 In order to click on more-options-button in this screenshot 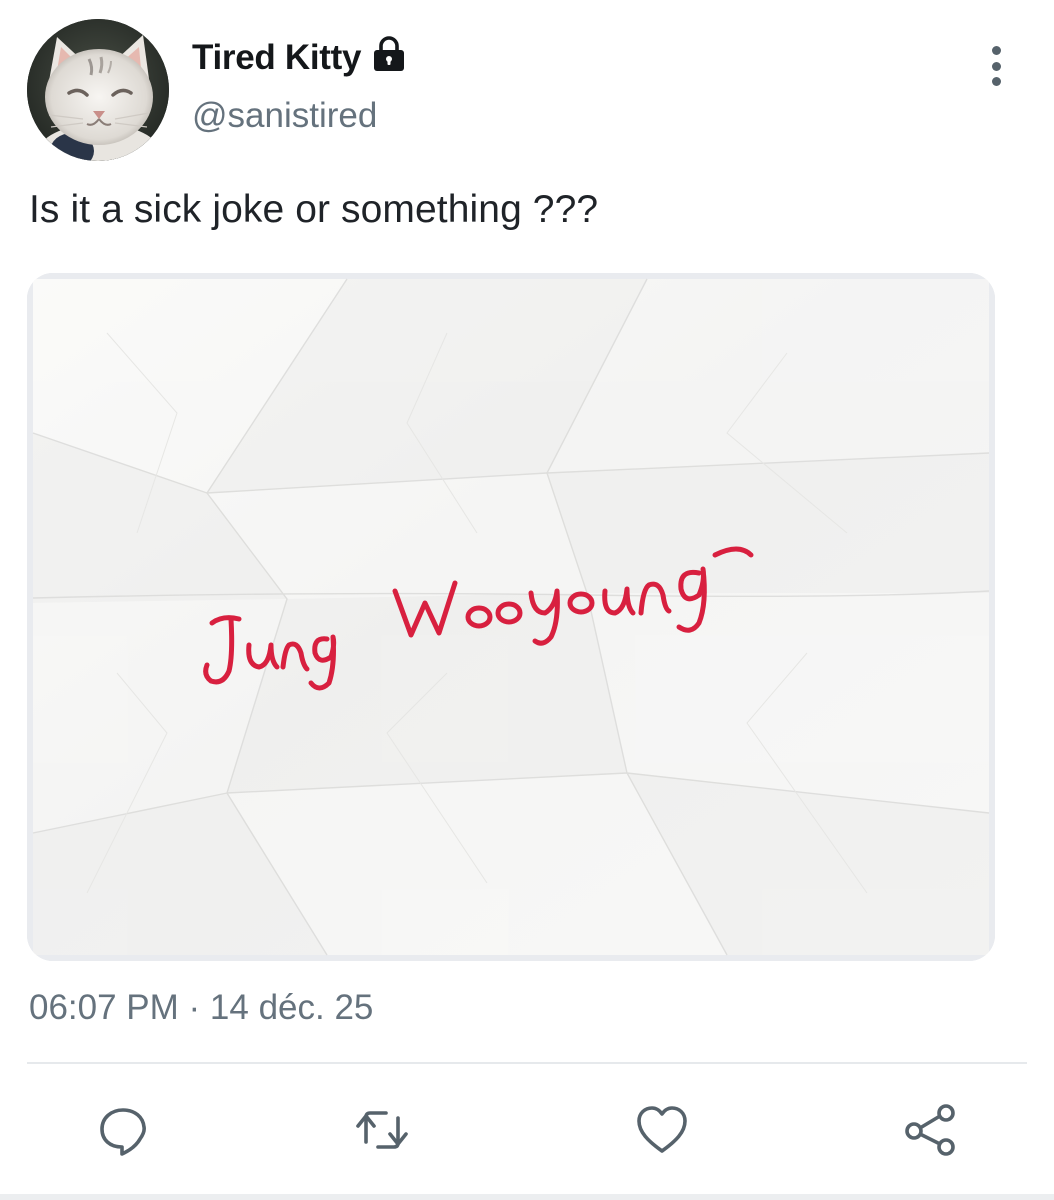, I will do `click(996, 66)`.